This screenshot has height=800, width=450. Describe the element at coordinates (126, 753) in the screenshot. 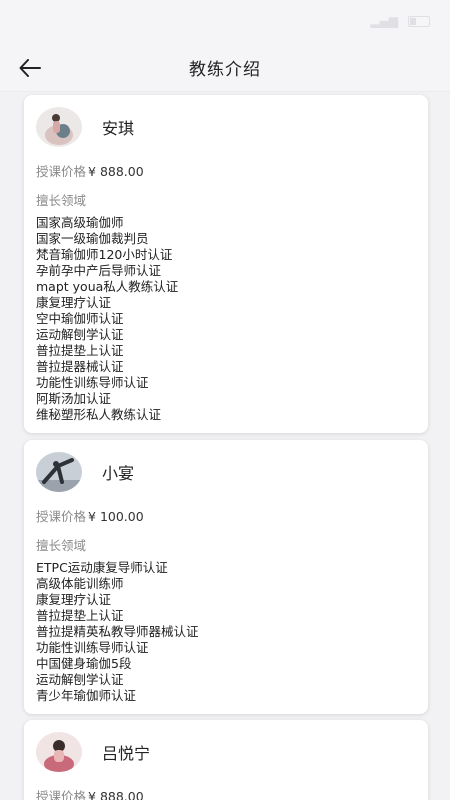

I see `coach-name: 吕悦宁` at that location.